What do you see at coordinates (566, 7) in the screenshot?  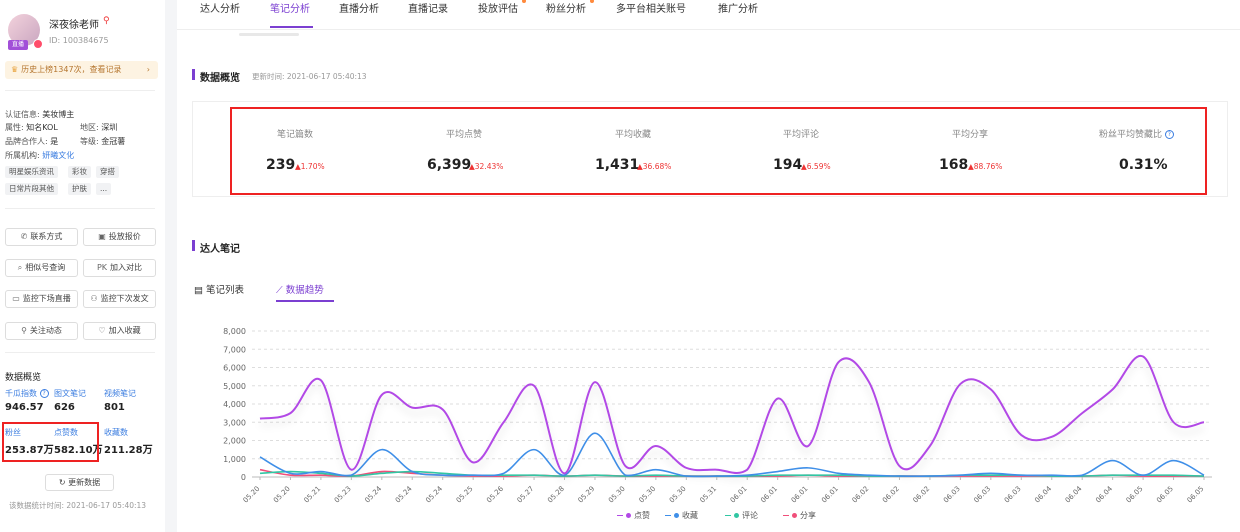 I see `tab-fans-analysis: 粉丝分析` at bounding box center [566, 7].